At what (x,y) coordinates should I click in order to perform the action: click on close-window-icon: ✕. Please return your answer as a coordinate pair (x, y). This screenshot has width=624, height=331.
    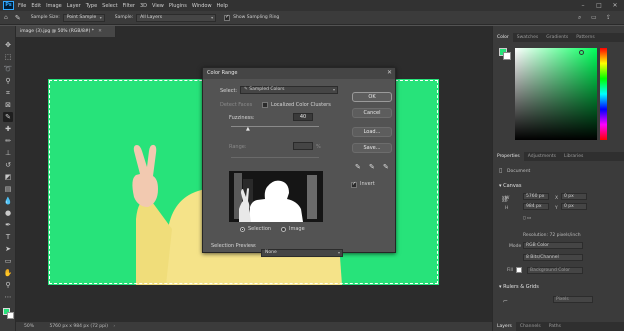
    Looking at the image, I should click on (615, 5).